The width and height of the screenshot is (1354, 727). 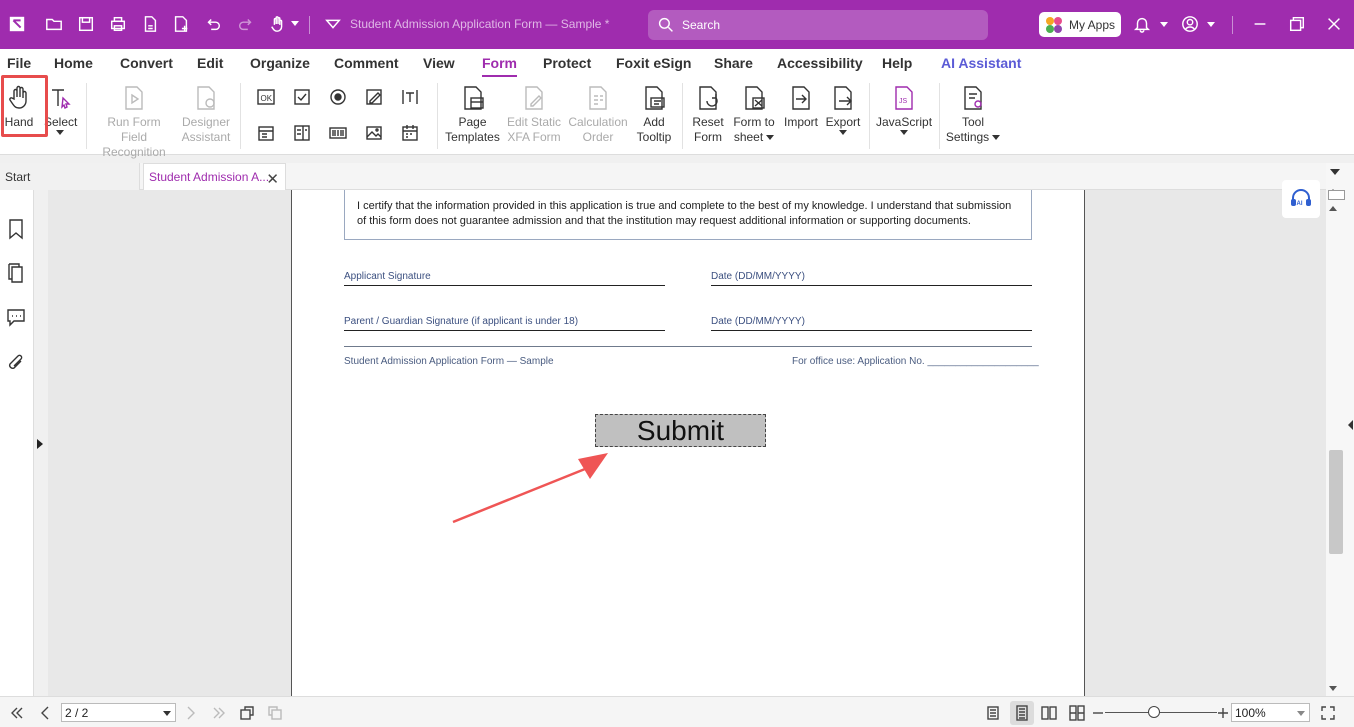 What do you see at coordinates (246, 24) in the screenshot?
I see `redo-icon` at bounding box center [246, 24].